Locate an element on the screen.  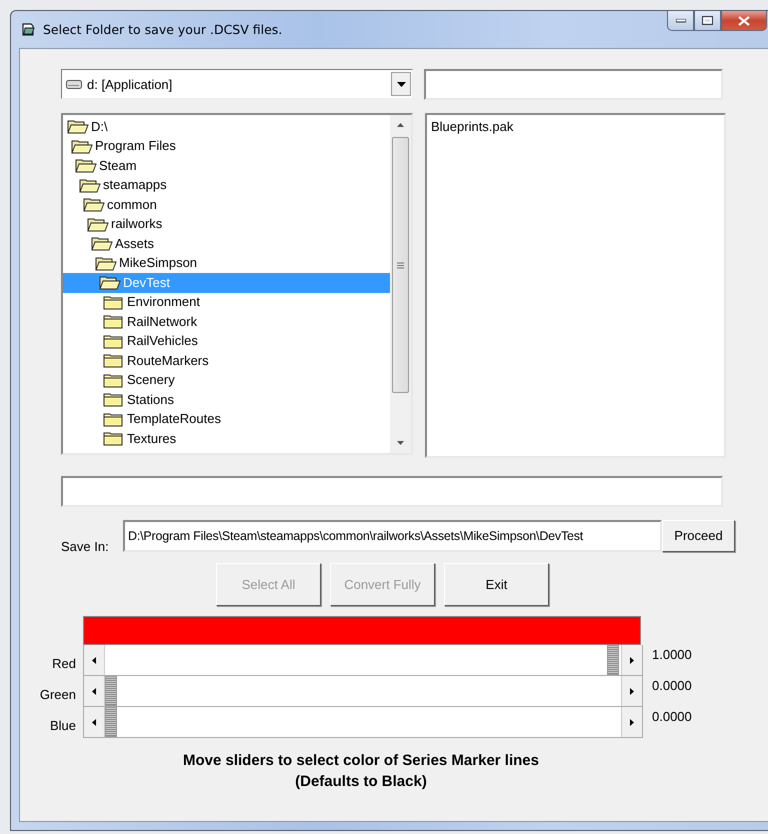
slider-label: Red is located at coordinates (63, 663).